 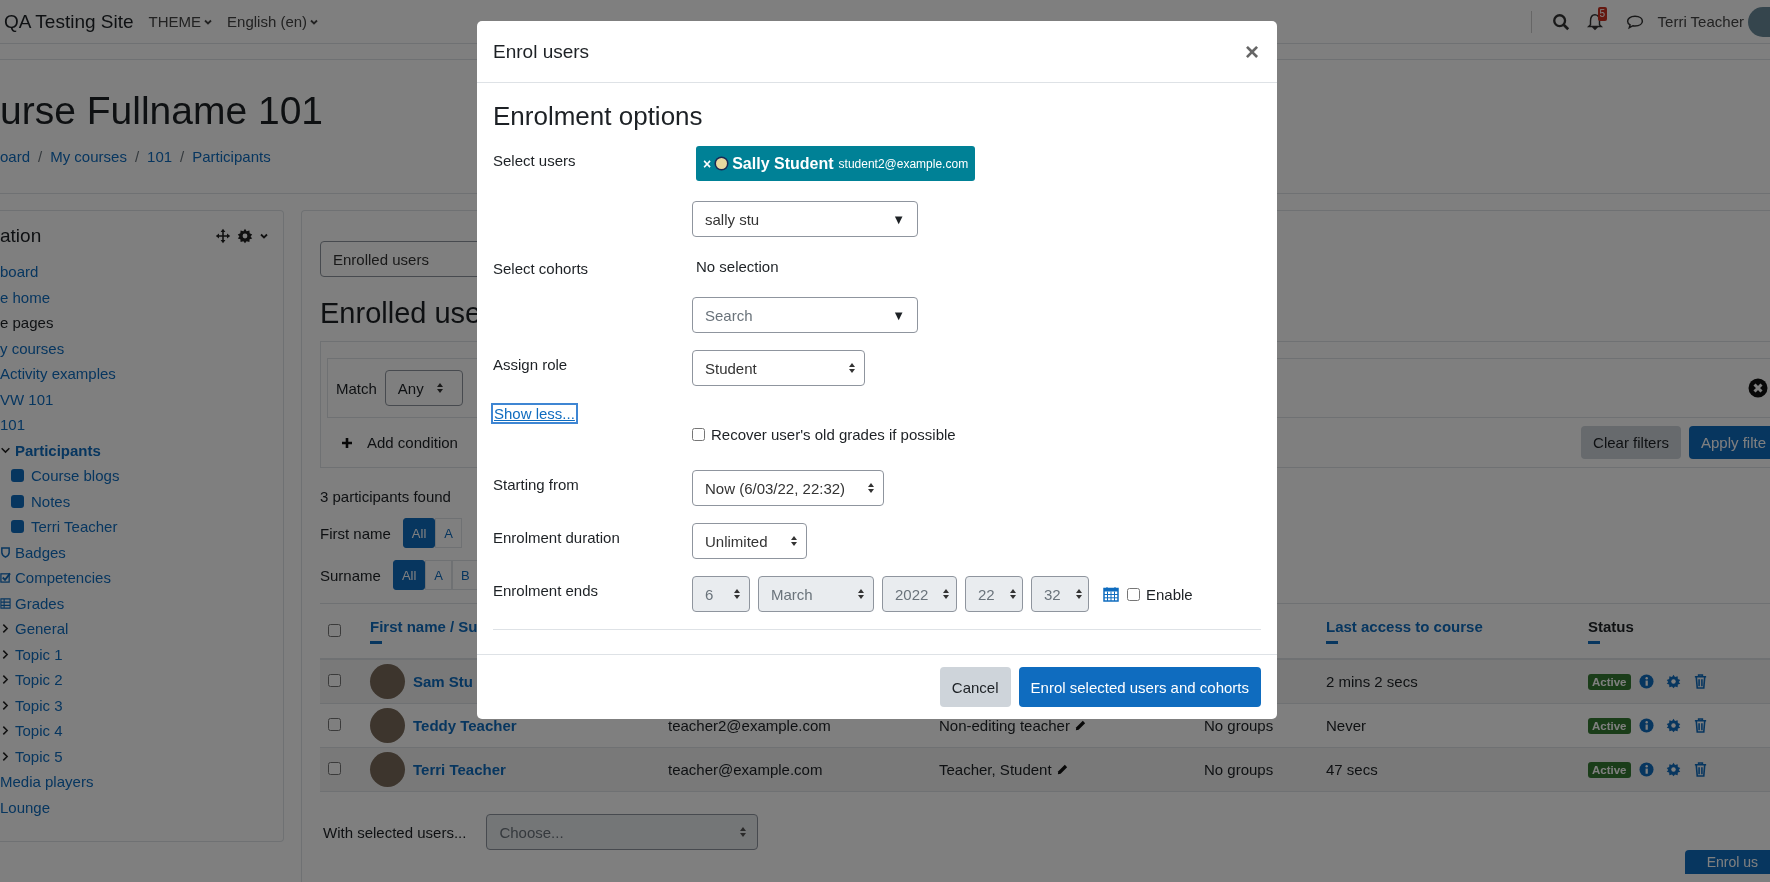 I want to click on nav-link: Badges, so click(x=40, y=552).